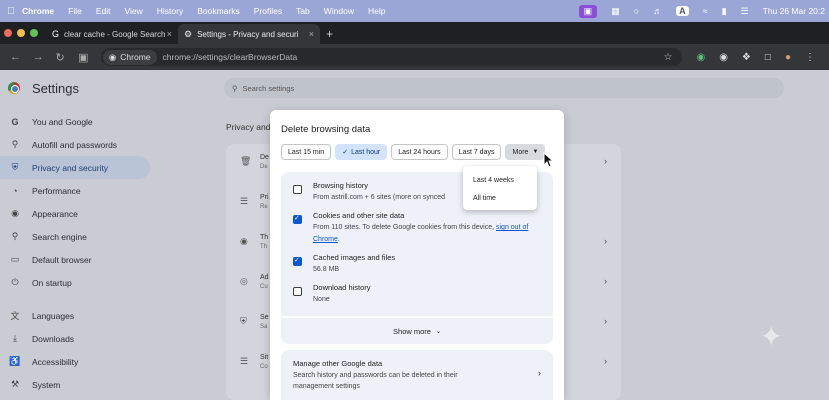 This screenshot has width=829, height=400. I want to click on site-info-chip: ◉ Chrome, so click(129, 57).